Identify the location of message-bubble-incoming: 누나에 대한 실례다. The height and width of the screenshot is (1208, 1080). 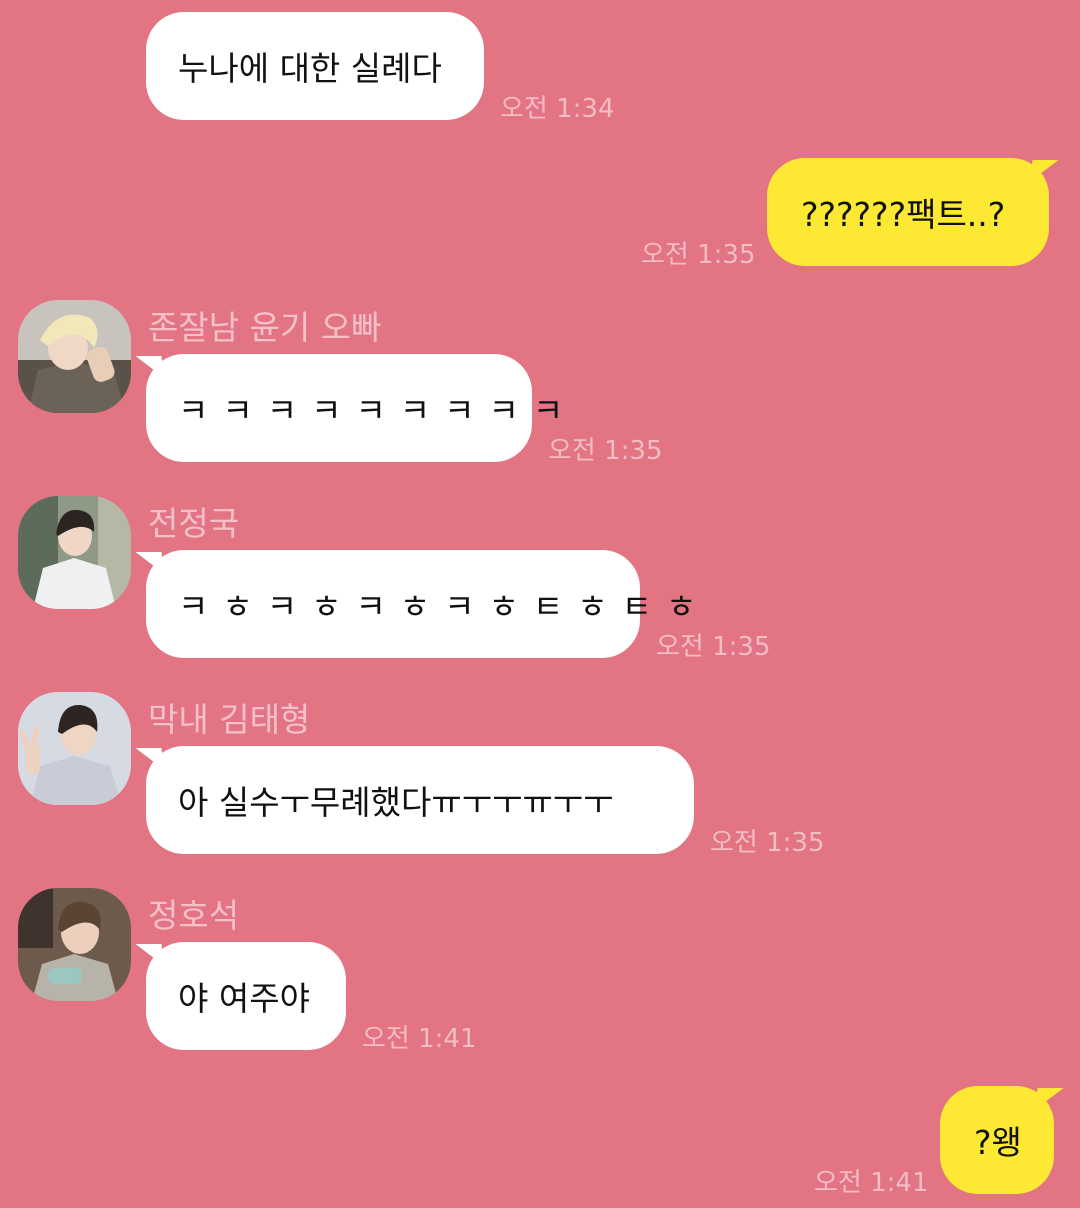
(315, 66).